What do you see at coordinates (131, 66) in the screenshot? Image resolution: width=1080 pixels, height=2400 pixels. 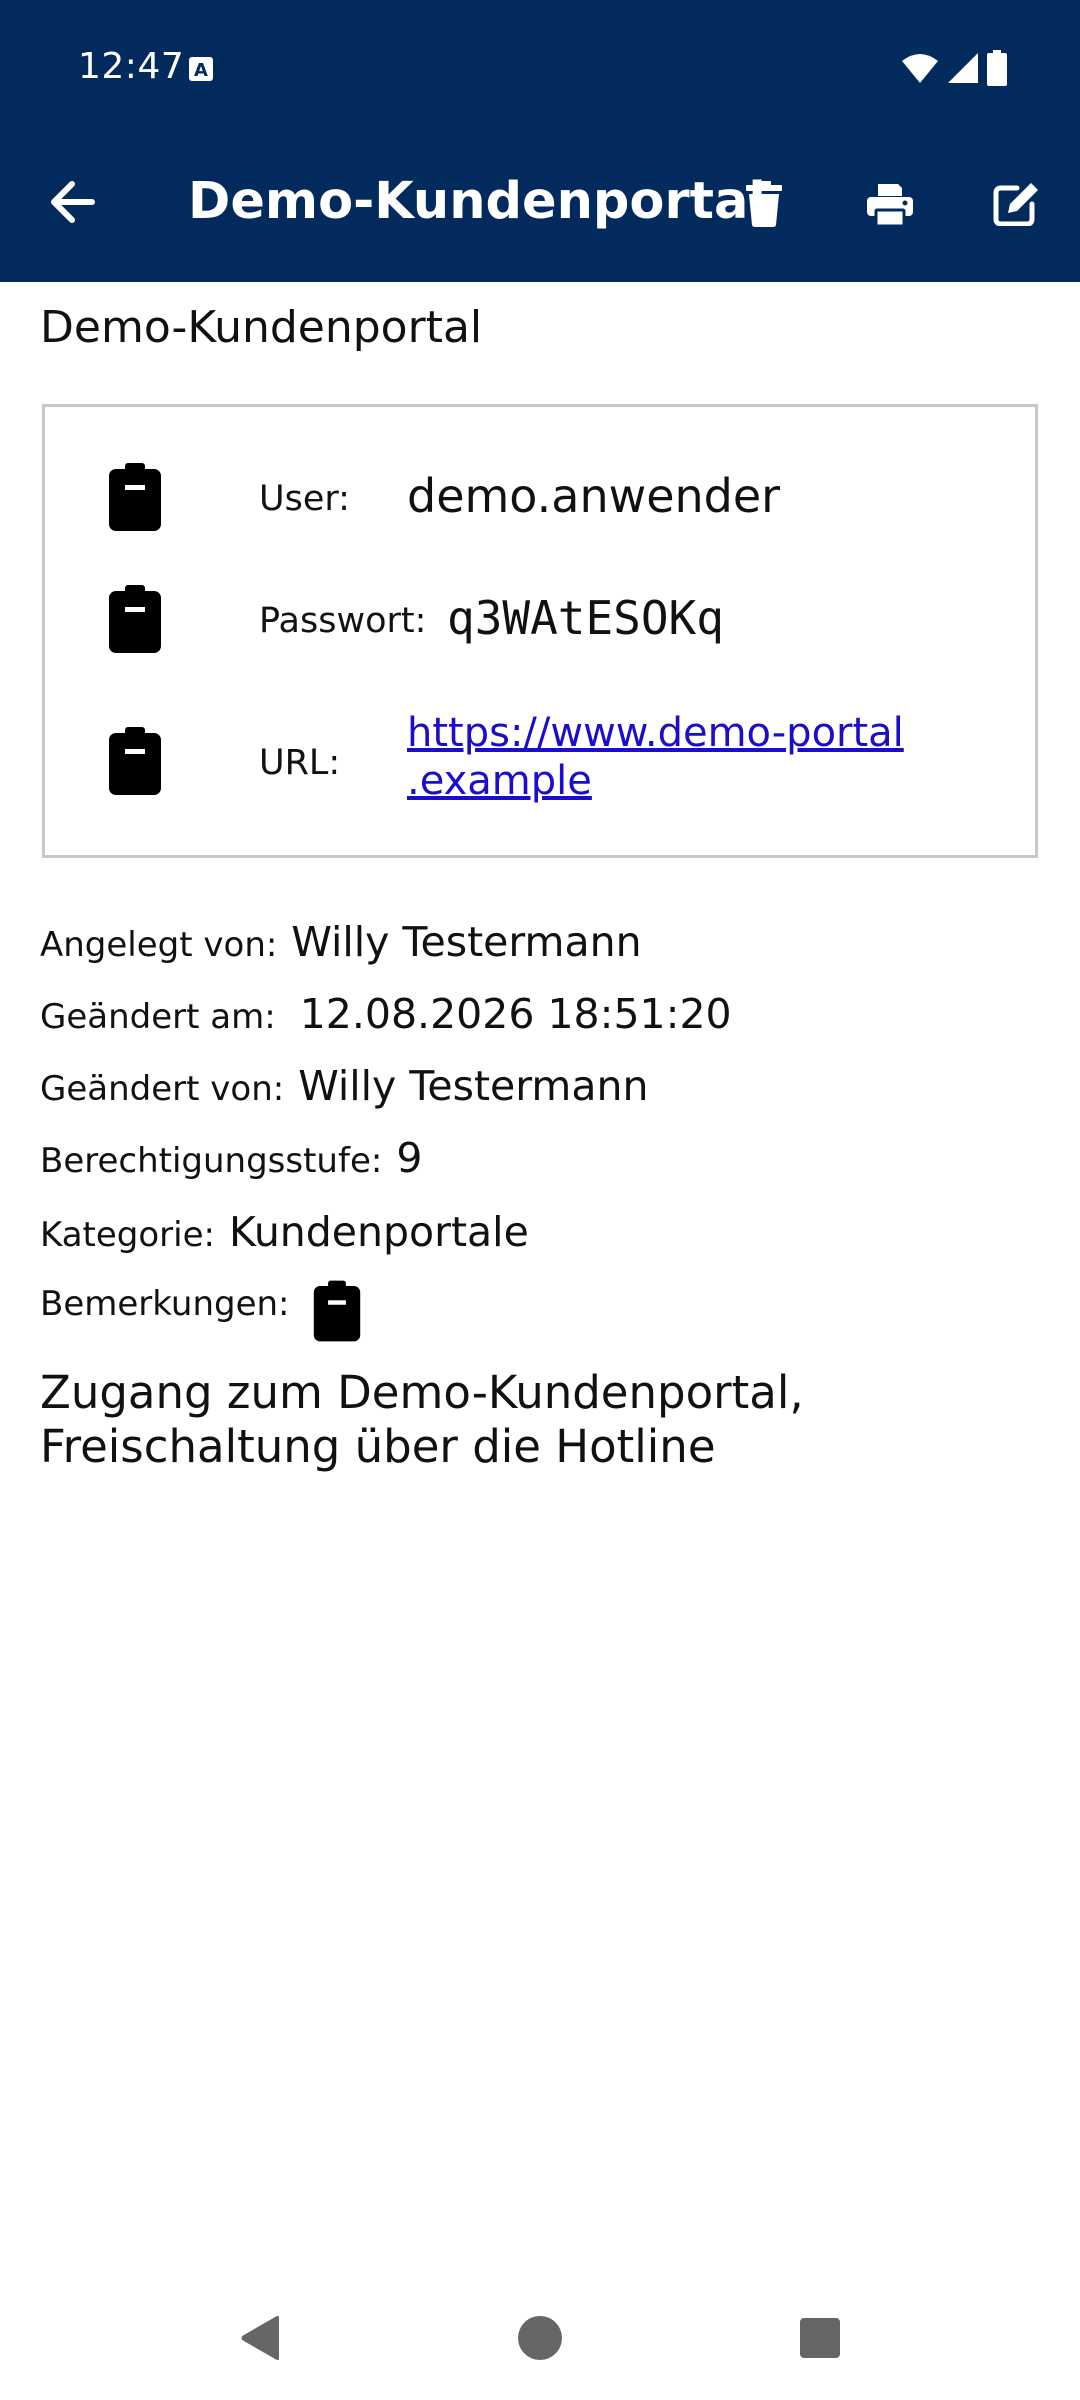 I see `status-time: 12:47` at bounding box center [131, 66].